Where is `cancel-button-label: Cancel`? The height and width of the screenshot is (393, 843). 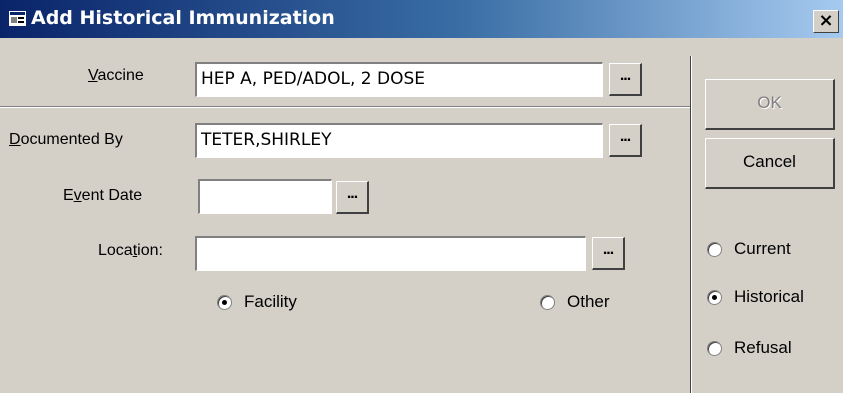 cancel-button-label: Cancel is located at coordinates (769, 161).